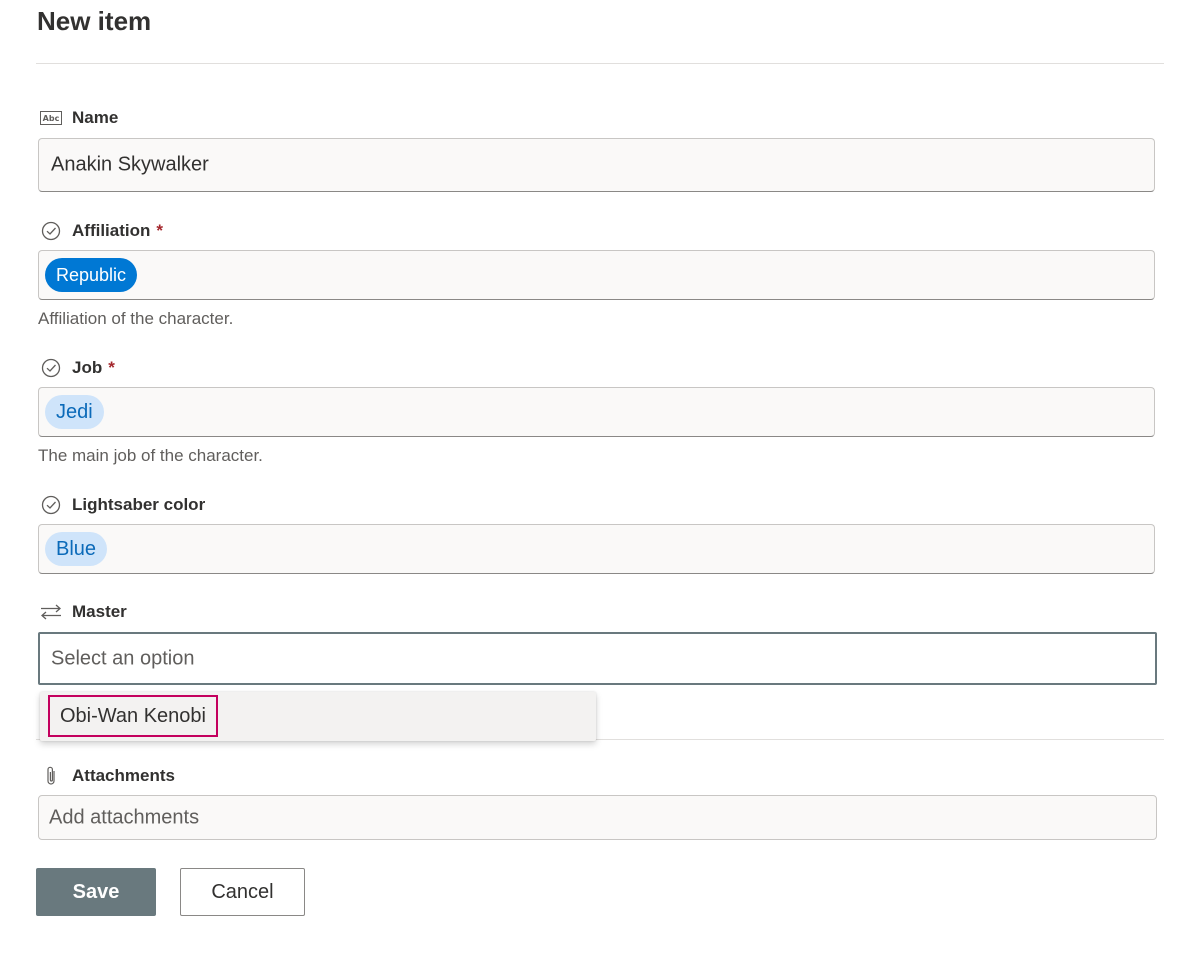 The image size is (1191, 963). I want to click on dropdown-option: Obi-Wan Kenobi, so click(133, 716).